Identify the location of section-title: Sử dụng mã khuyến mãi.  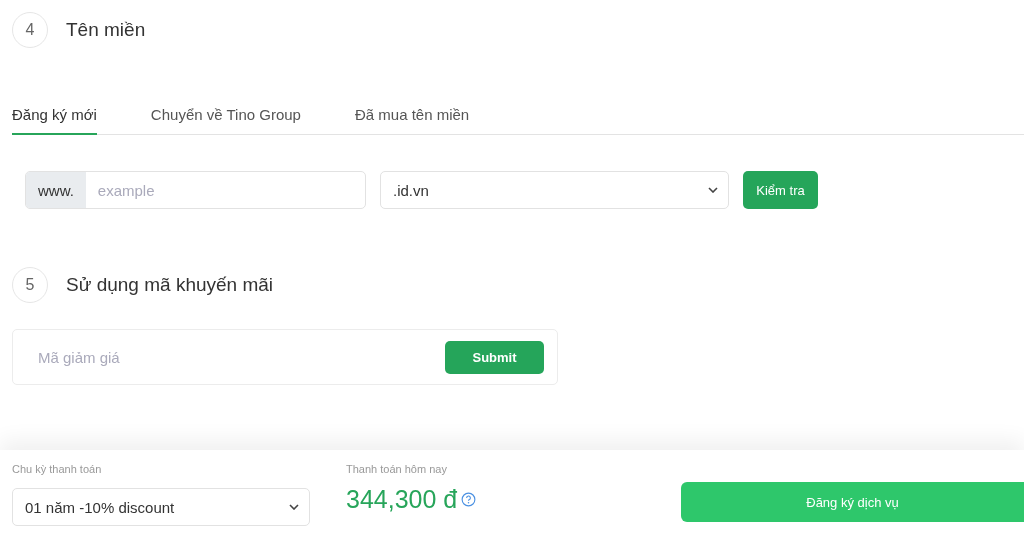
(170, 285).